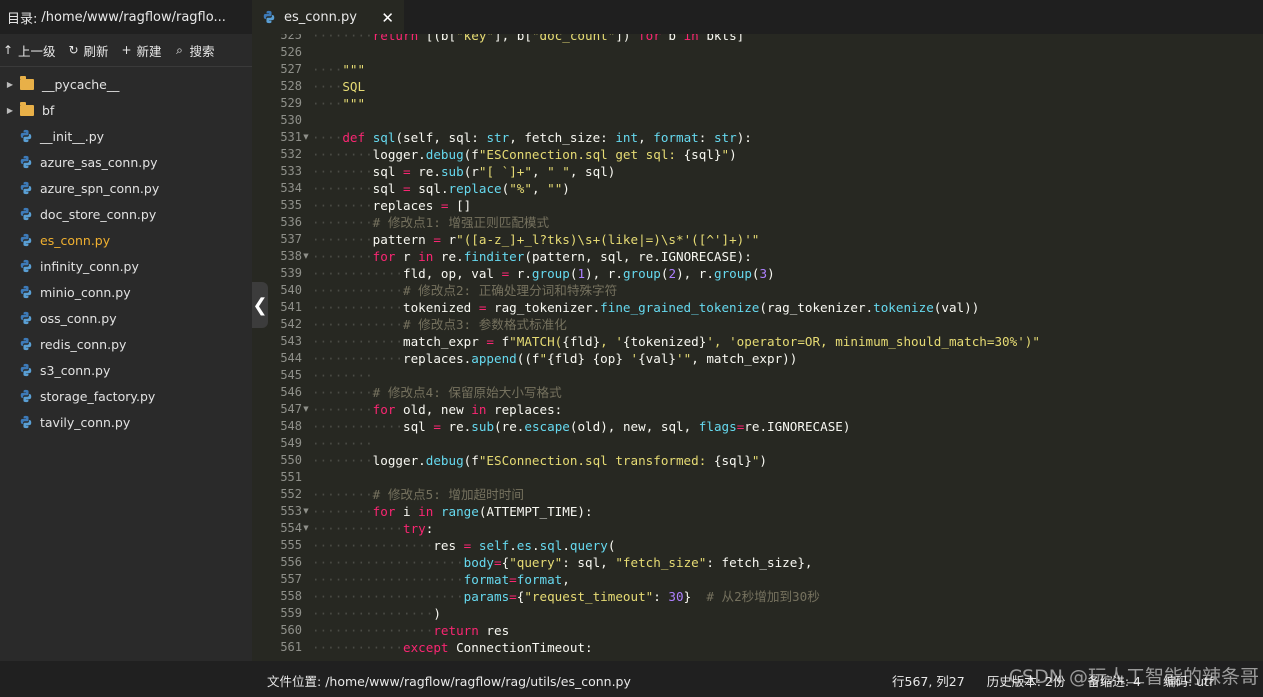 The height and width of the screenshot is (697, 1263). Describe the element at coordinates (407, 511) in the screenshot. I see `code-token: i` at that location.